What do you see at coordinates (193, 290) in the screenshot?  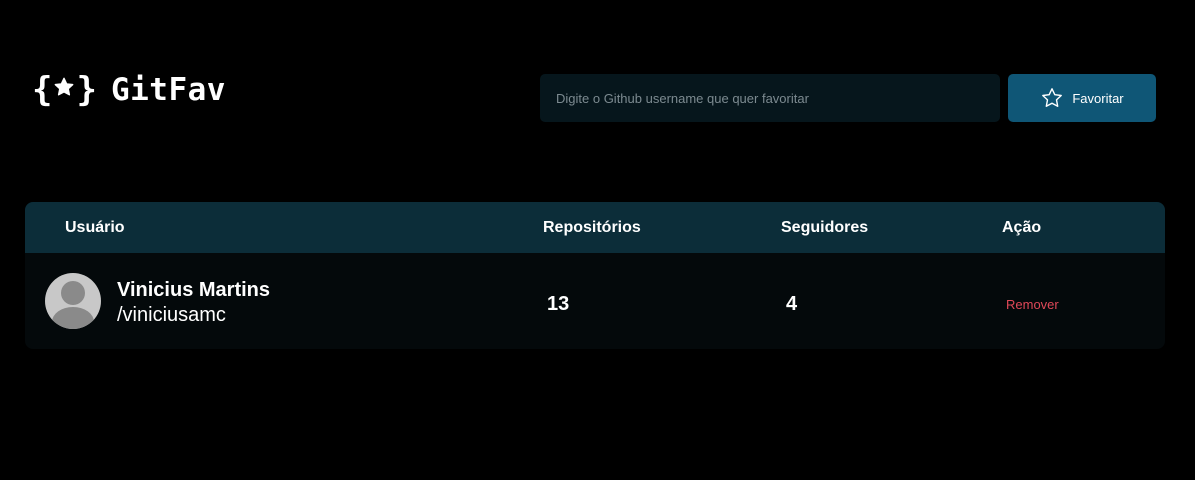 I see `user-name: Vinicius Martins` at bounding box center [193, 290].